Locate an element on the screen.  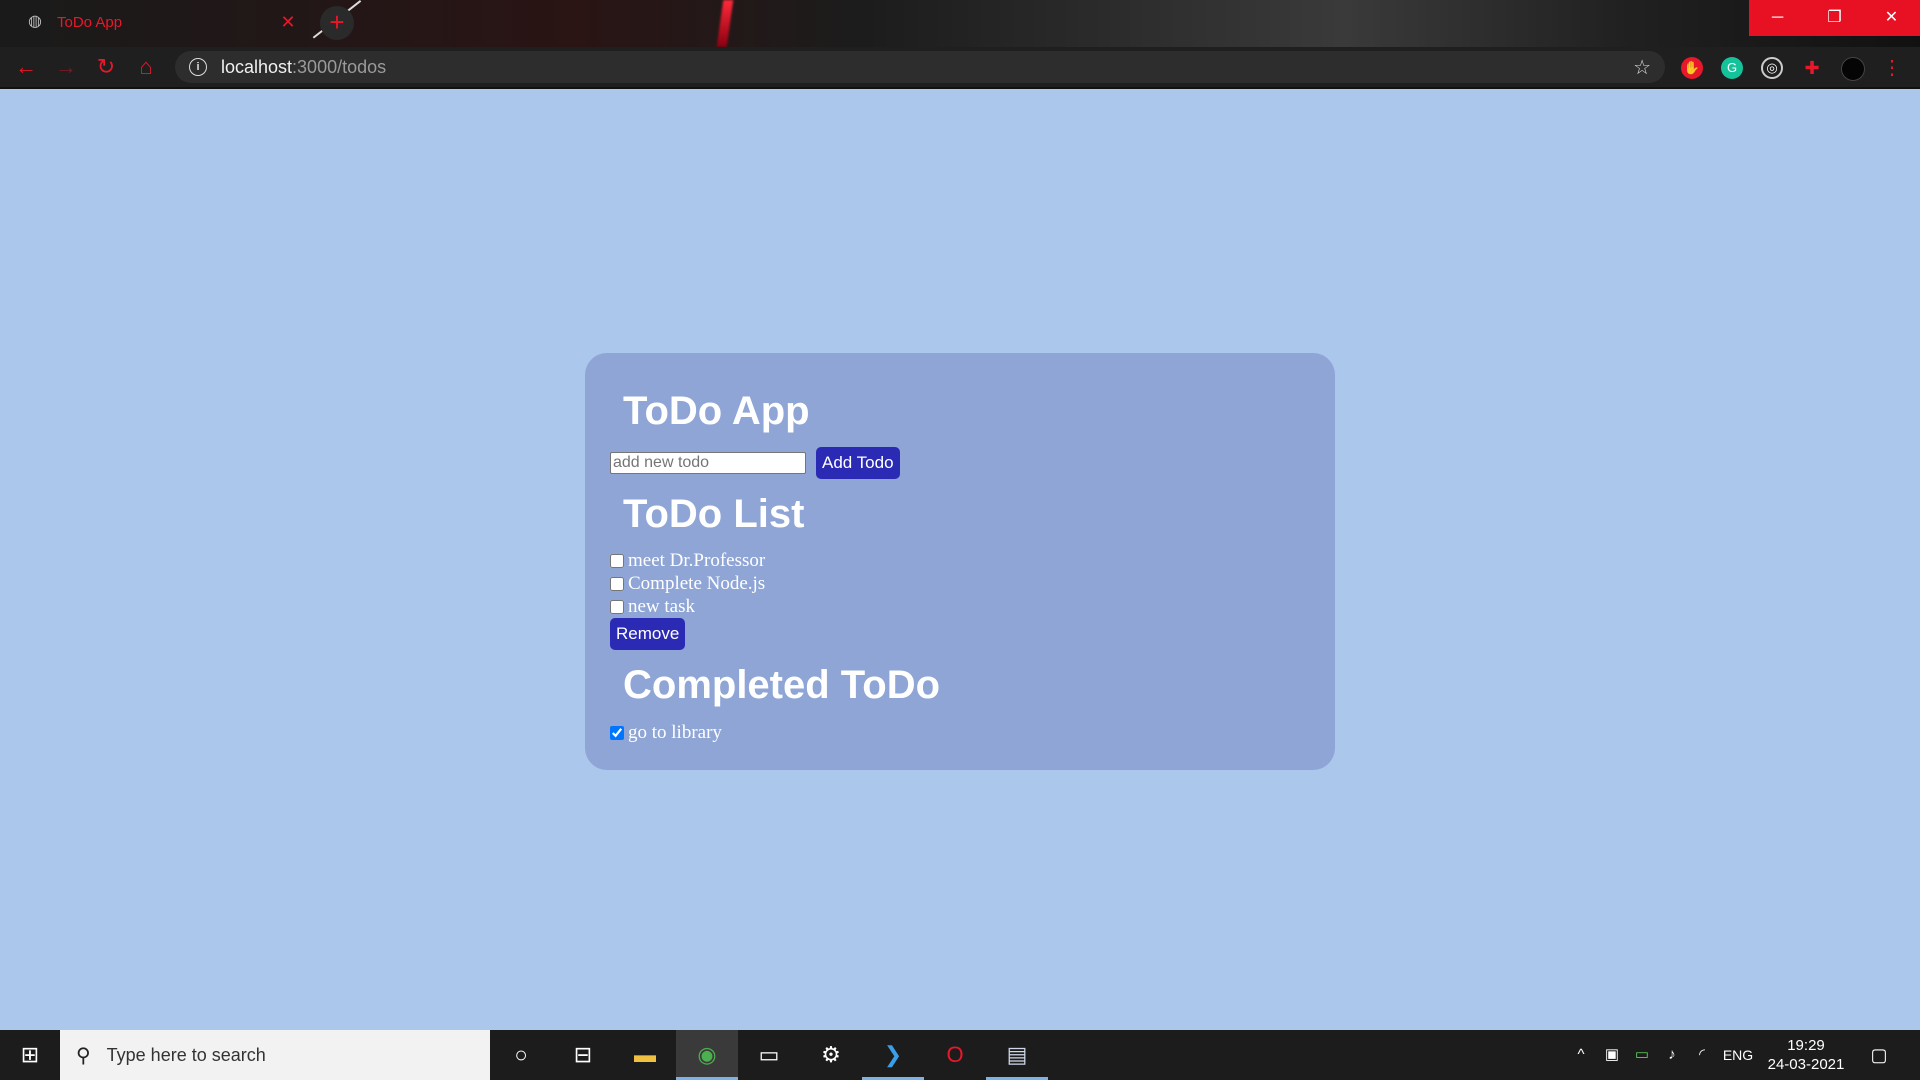
todo-item: Complete Node.js is located at coordinates (687, 584).